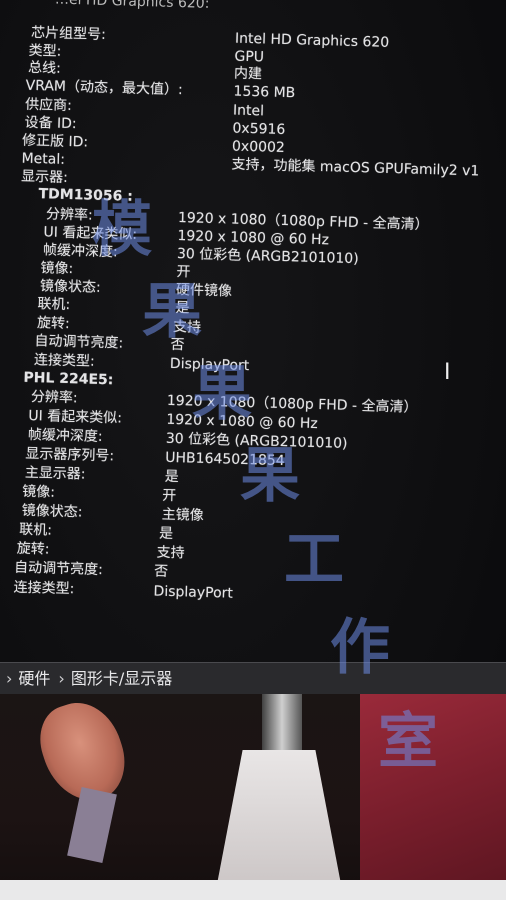  What do you see at coordinates (119, 324) in the screenshot?
I see `display1-row-rotation: 旋转: 支持` at bounding box center [119, 324].